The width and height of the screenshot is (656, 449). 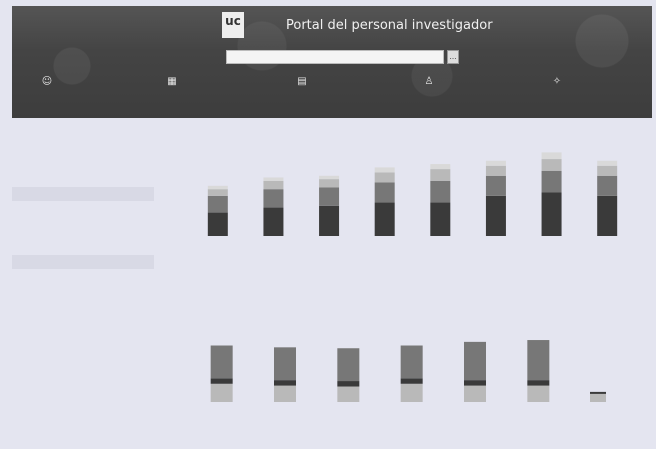 I want to click on uc-logo: uc, so click(x=233, y=25).